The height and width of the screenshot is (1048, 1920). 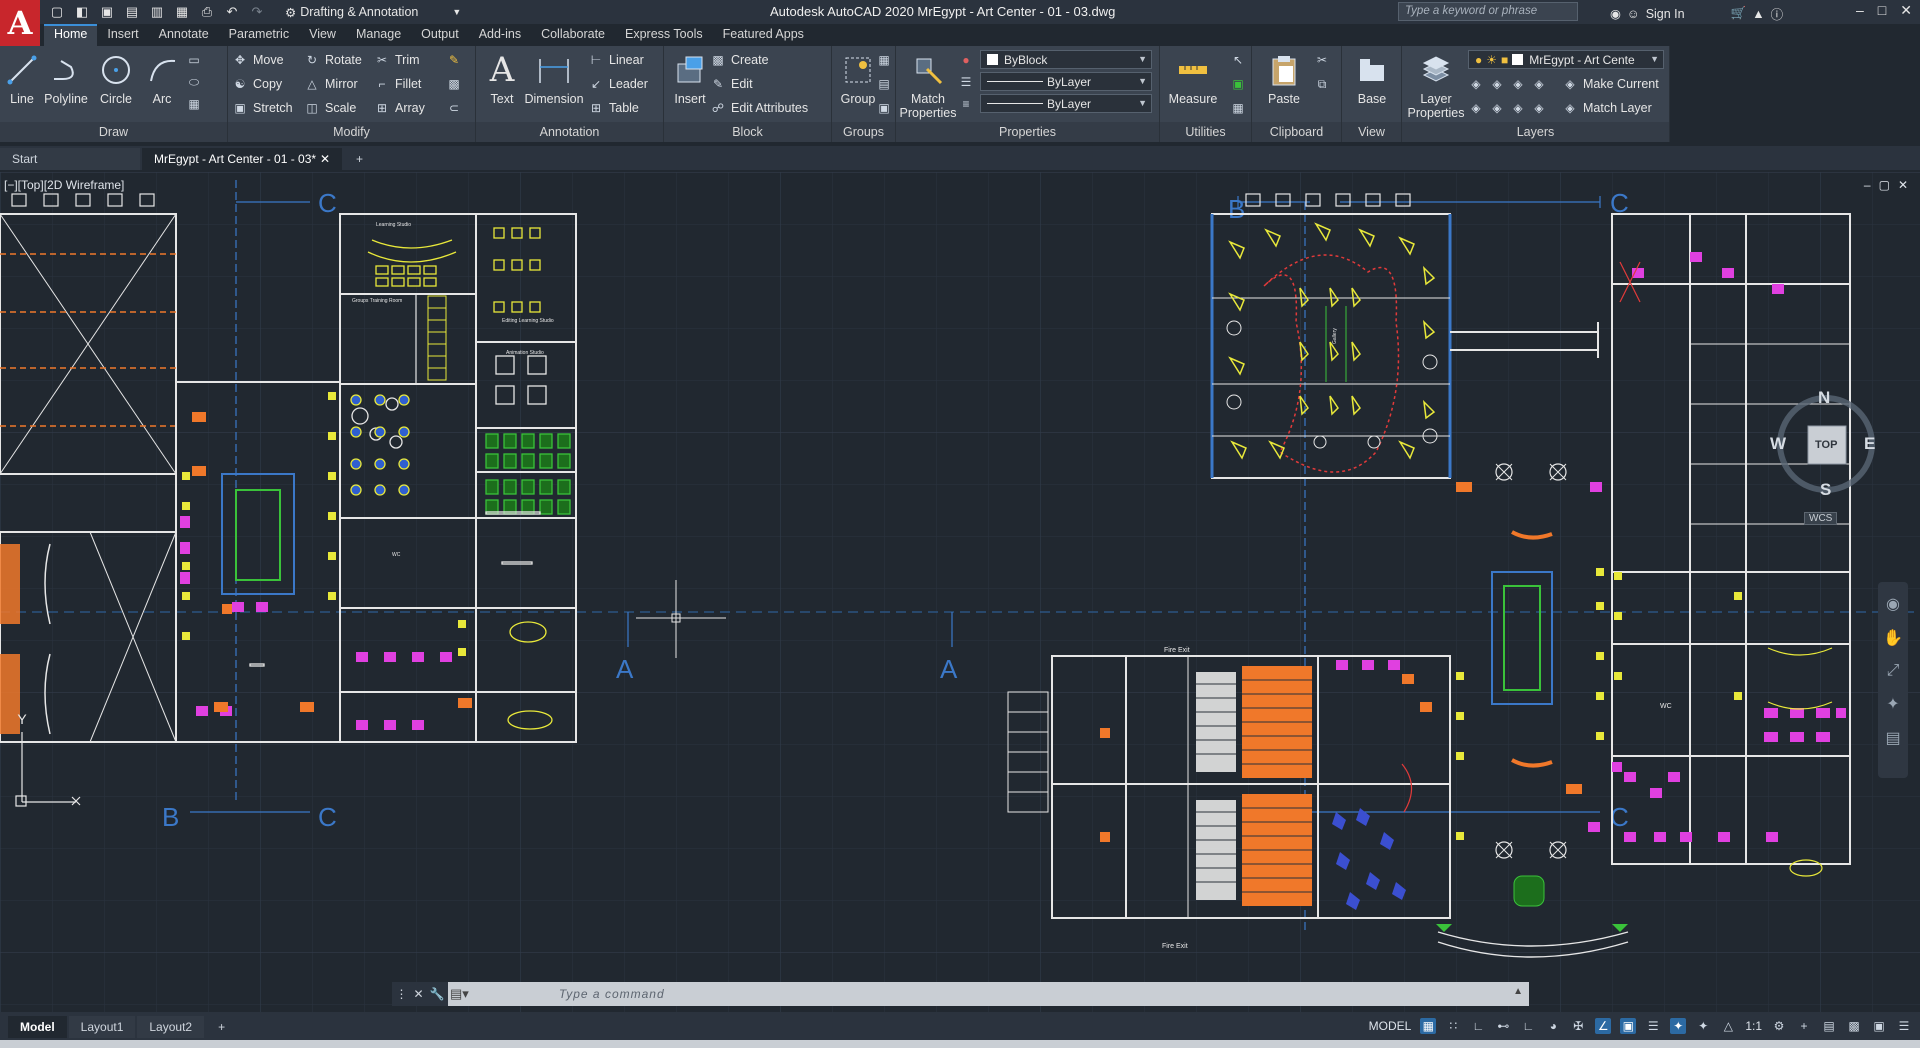 I want to click on tab-manage: Manage, so click(x=378, y=35).